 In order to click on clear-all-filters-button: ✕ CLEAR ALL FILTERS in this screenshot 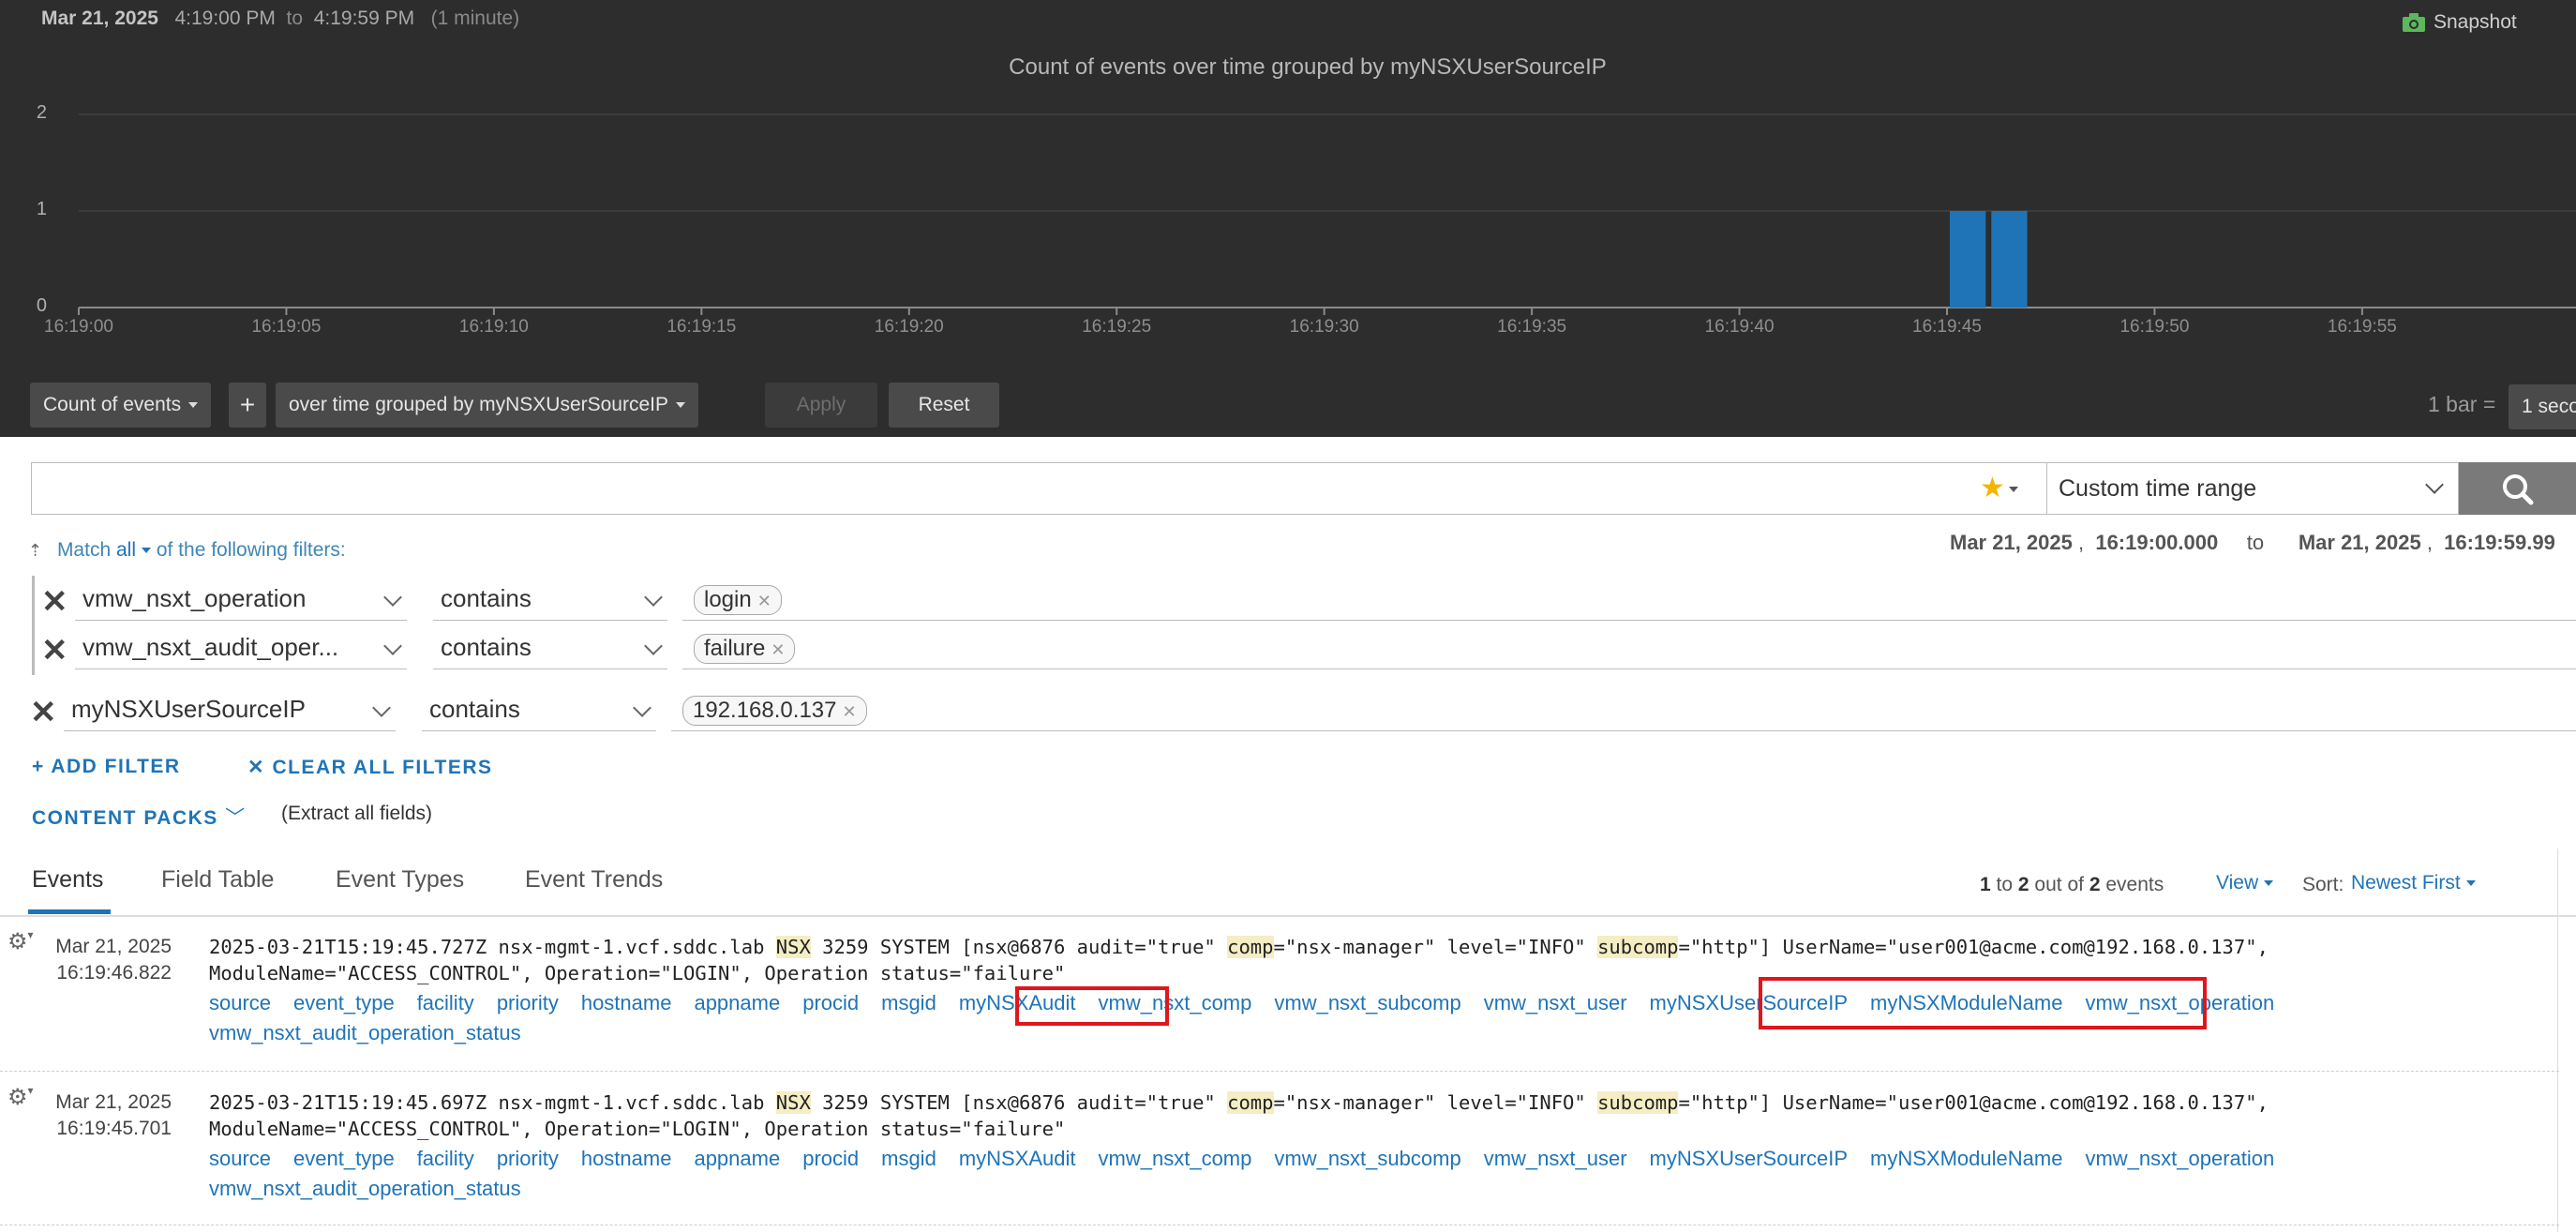, I will do `click(370, 767)`.